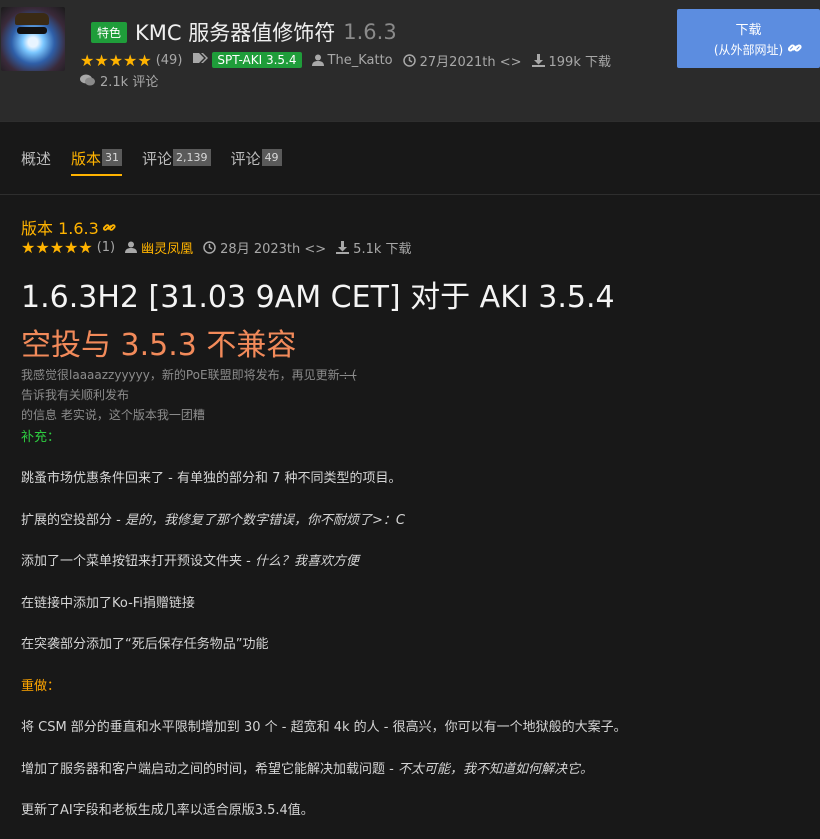  I want to click on changelog-item: 跳蚤市场优惠条件回来了 - 有单独的部分和 7 种不同类型的项目。, so click(211, 476).